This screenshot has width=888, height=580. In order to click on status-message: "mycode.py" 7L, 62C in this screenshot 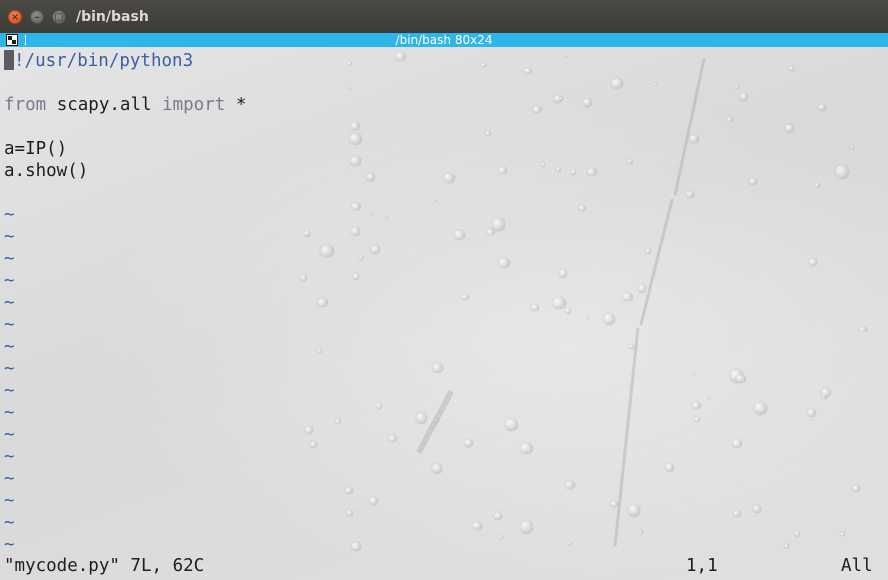, I will do `click(104, 566)`.